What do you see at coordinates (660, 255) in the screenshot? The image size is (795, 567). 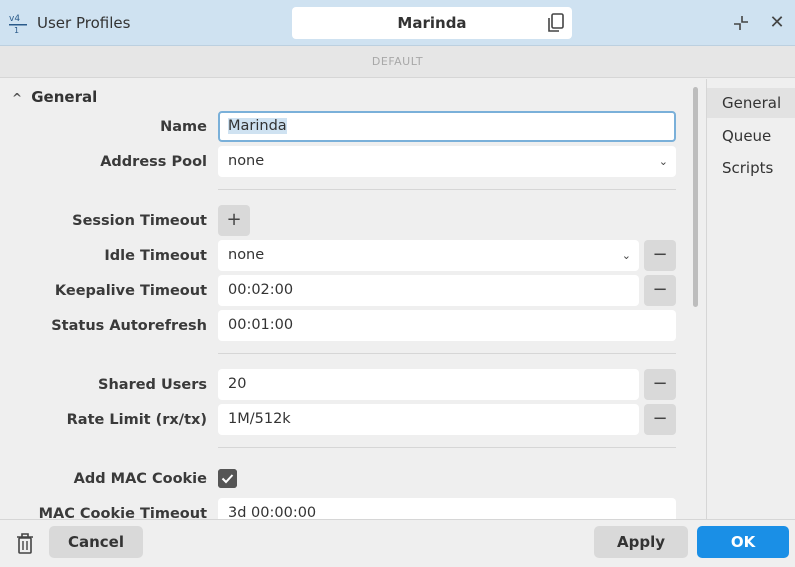 I see `remove-idle-timeout-button: −` at bounding box center [660, 255].